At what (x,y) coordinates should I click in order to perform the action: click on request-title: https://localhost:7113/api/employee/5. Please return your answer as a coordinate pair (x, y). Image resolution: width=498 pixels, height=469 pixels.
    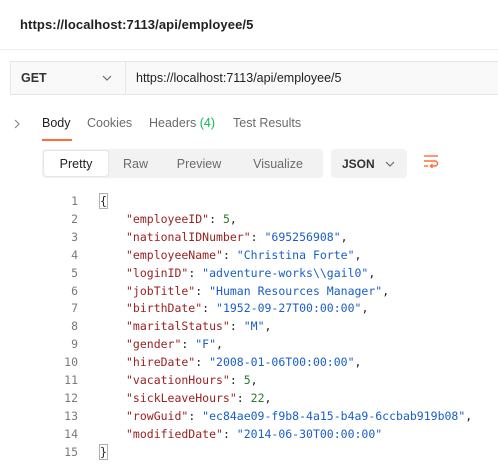
    Looking at the image, I should click on (137, 24).